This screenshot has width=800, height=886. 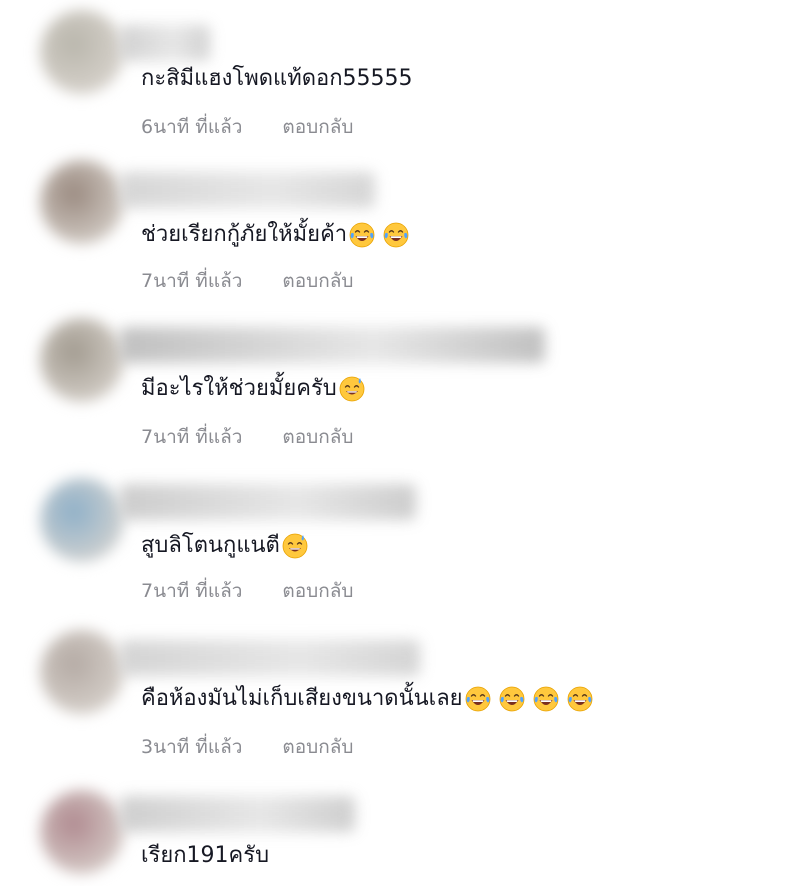 I want to click on comment-text-row: ช่วยเรียกกู้ภัยให้มั้ยค้า, so click(x=275, y=235).